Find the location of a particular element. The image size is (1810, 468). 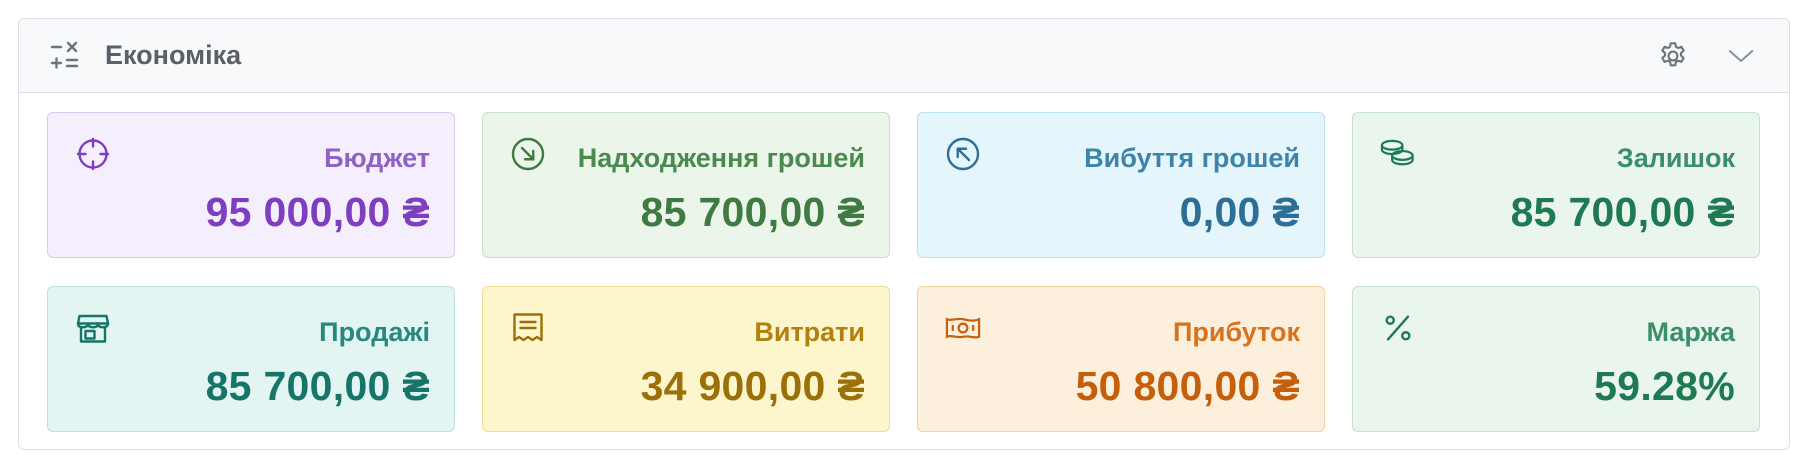

budget-card: Бюджет 95 000,00 ₴ is located at coordinates (251, 185).